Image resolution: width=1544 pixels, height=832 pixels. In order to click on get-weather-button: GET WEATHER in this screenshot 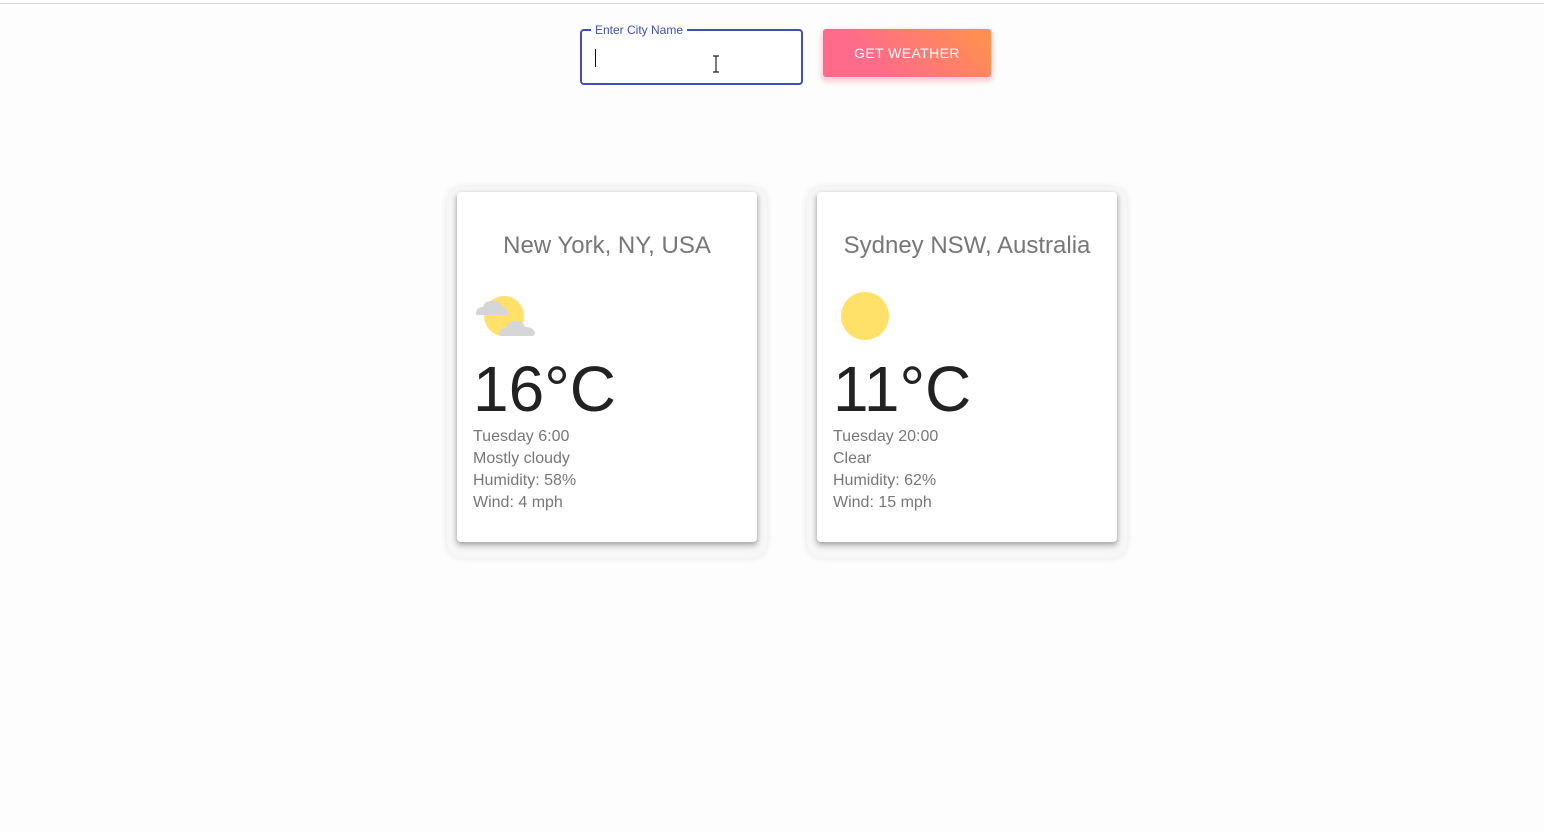, I will do `click(907, 53)`.